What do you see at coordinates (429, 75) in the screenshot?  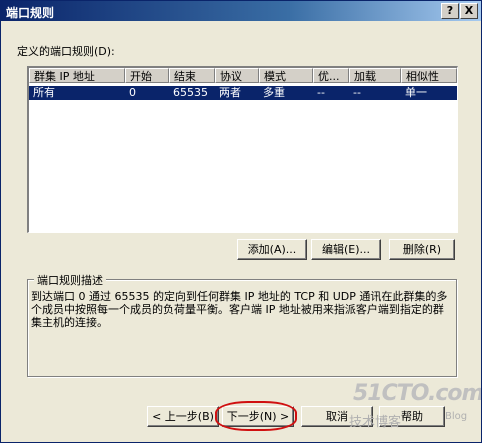 I see `column-header-affinity: 相似性` at bounding box center [429, 75].